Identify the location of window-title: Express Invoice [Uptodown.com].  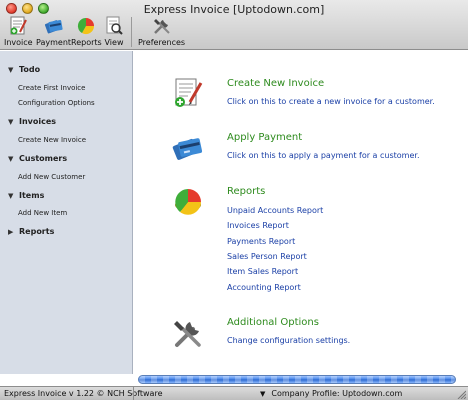
(234, 9).